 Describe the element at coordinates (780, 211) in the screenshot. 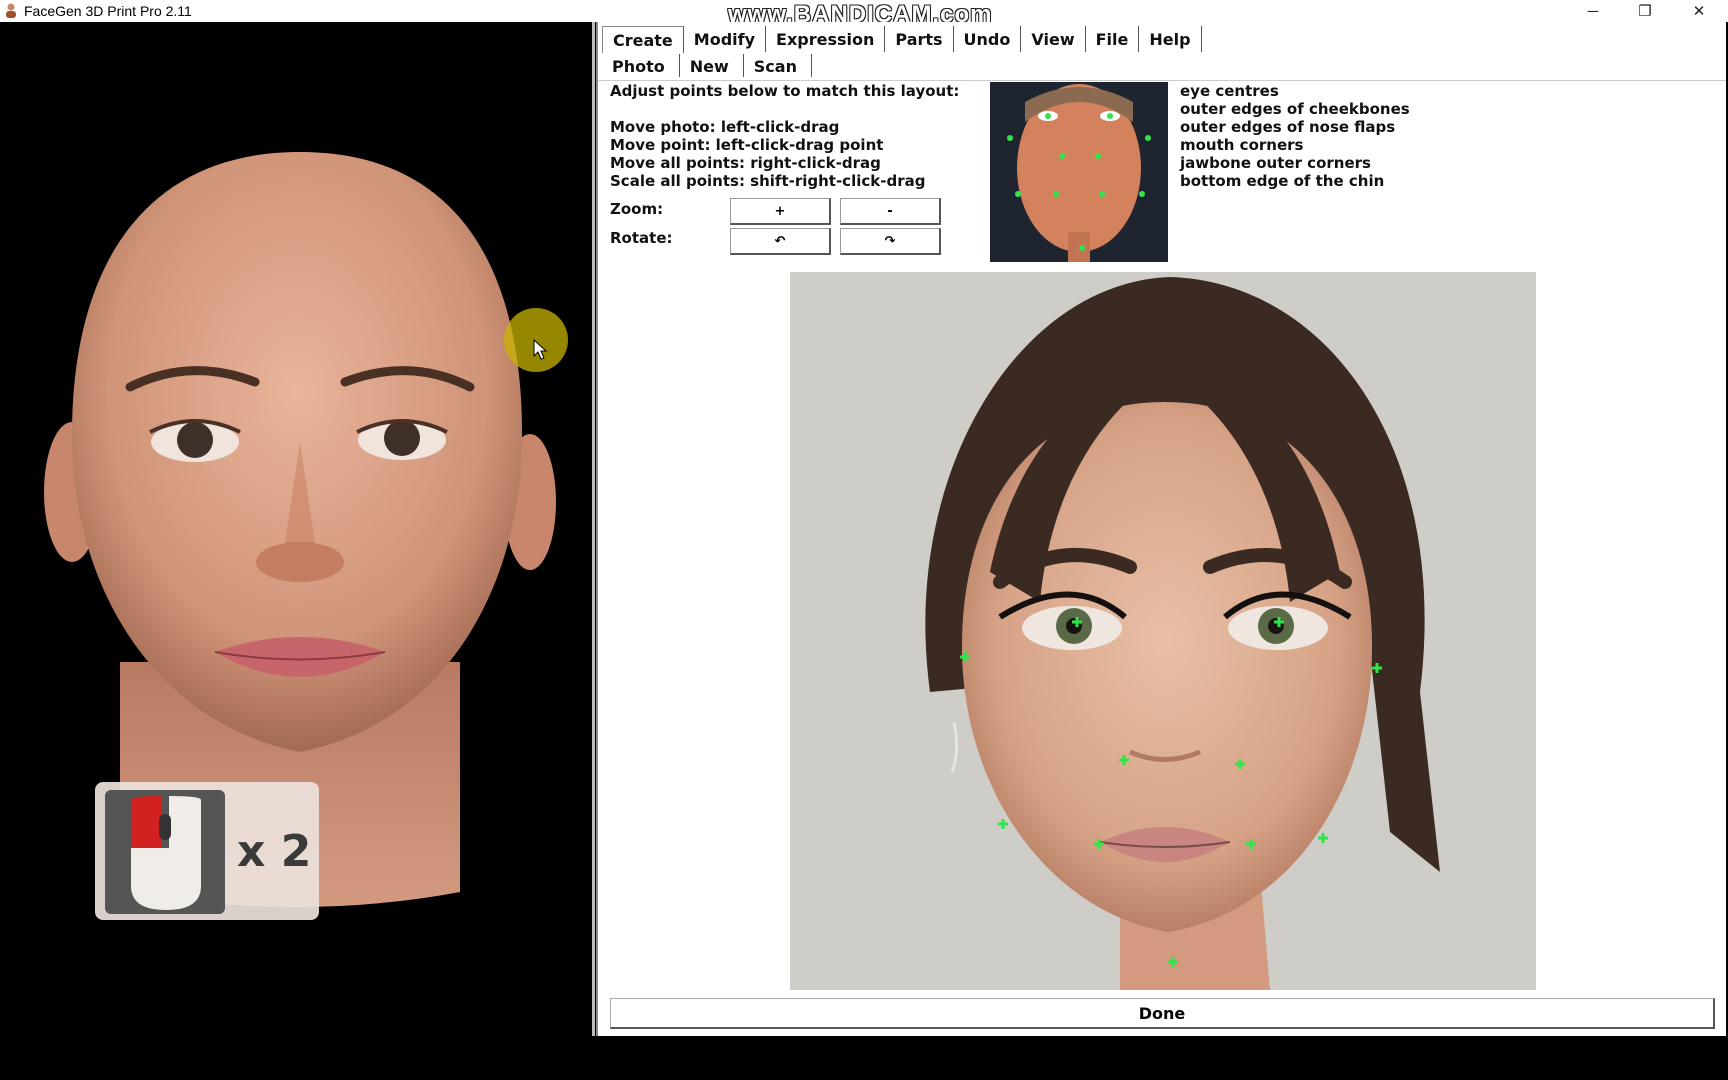

I see `zoom-in-button: +` at that location.